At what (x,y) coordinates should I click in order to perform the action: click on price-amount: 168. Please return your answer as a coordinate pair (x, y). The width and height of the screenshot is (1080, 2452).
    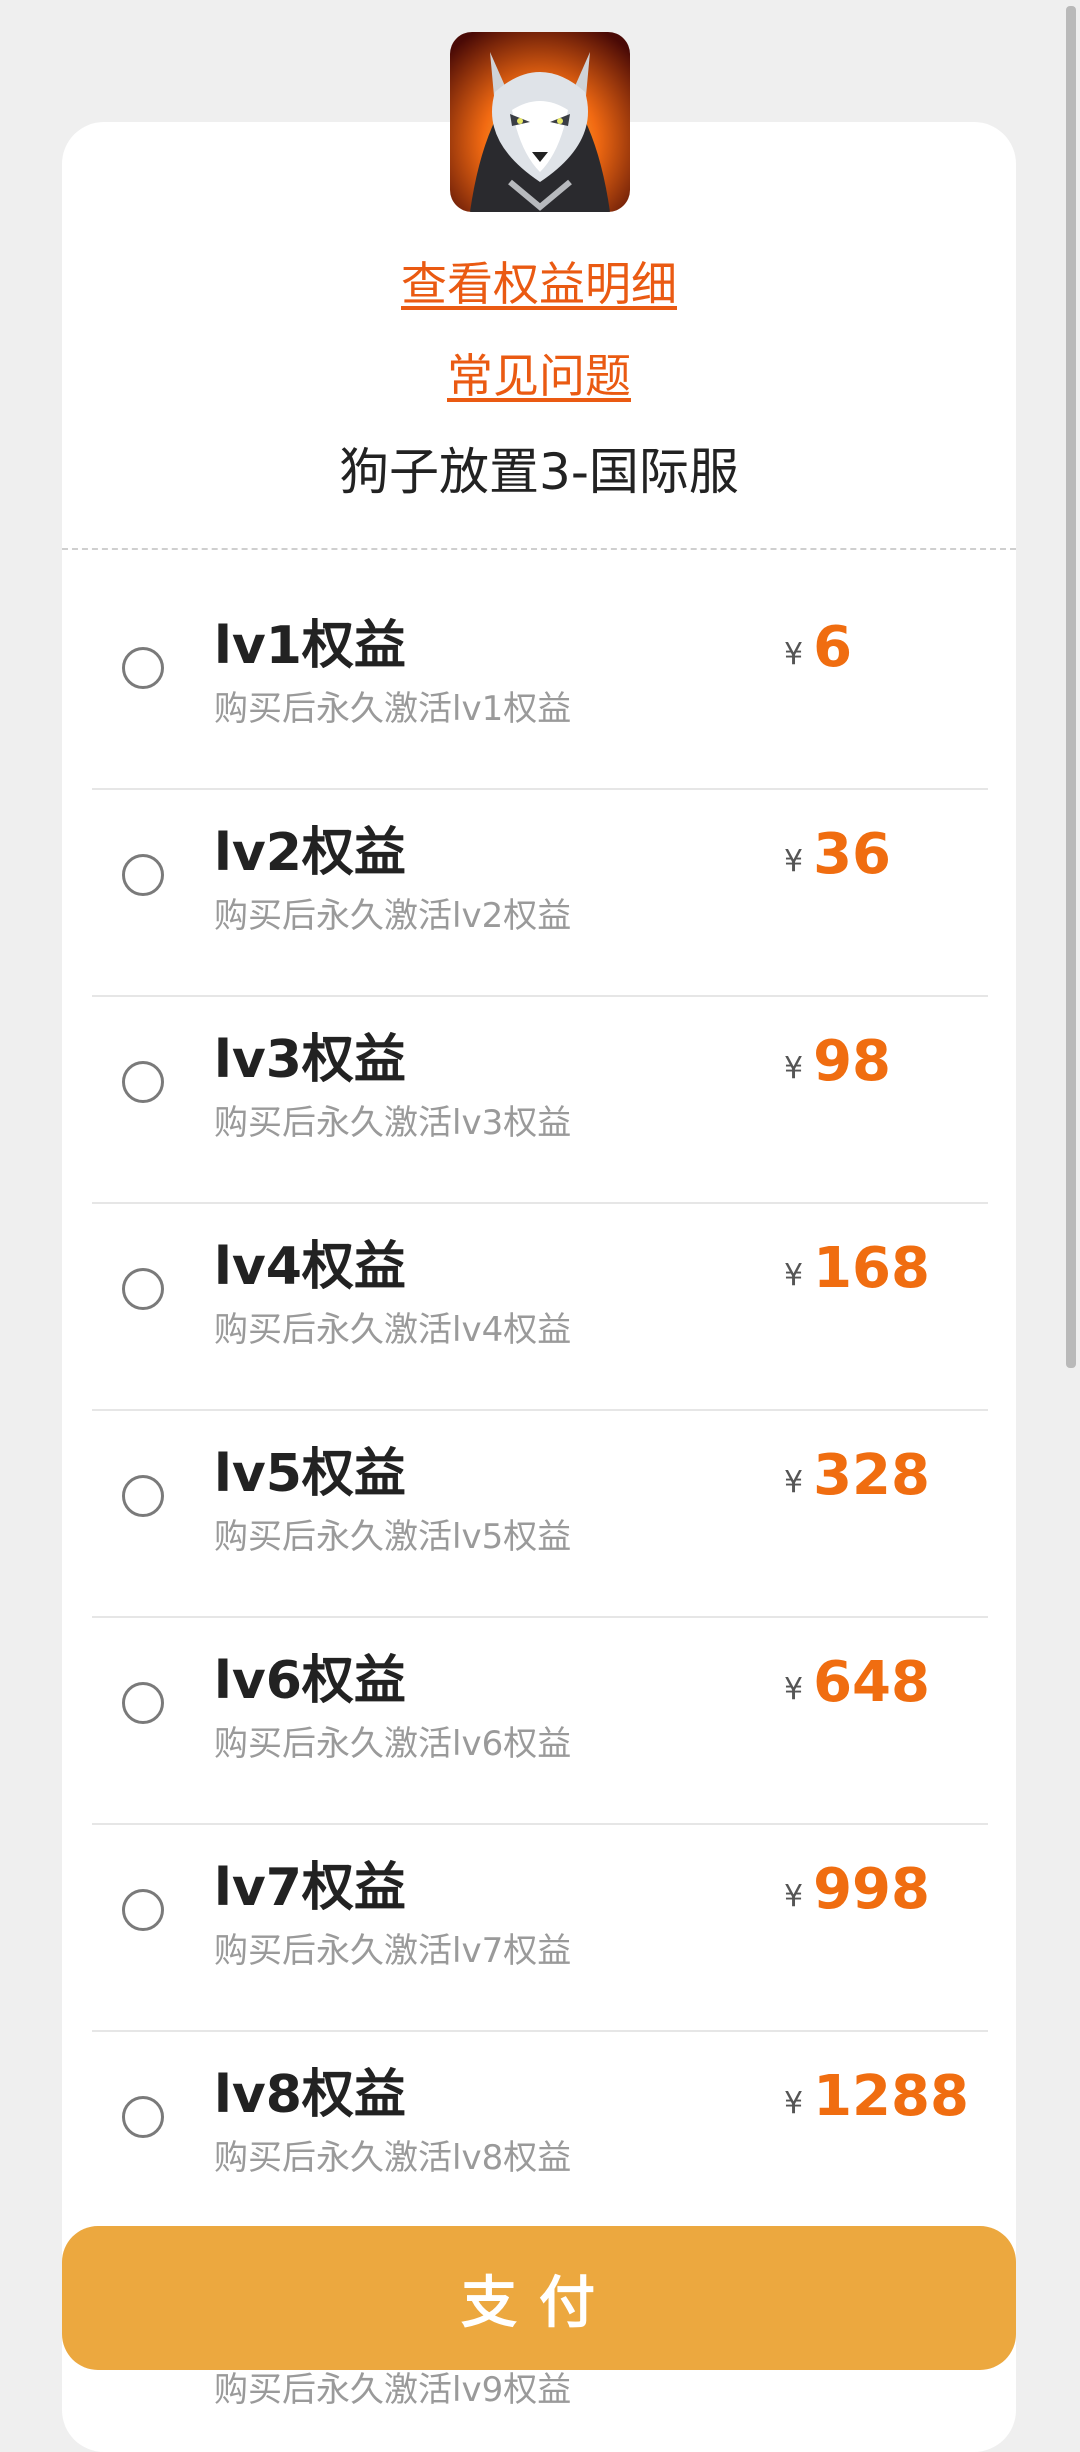
    Looking at the image, I should click on (871, 1268).